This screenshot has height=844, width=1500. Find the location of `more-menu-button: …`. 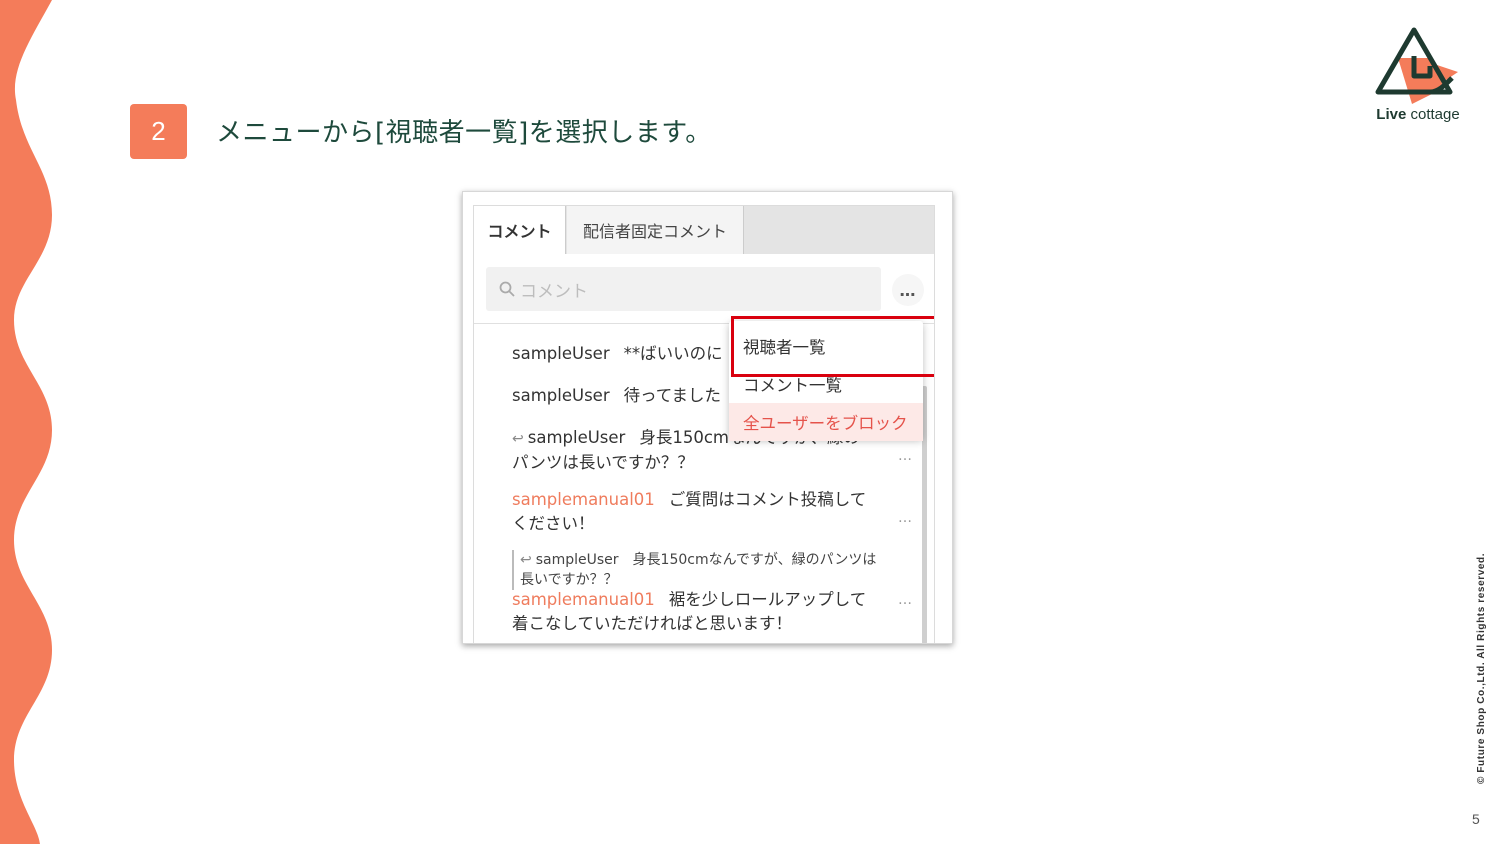

more-menu-button: … is located at coordinates (908, 290).